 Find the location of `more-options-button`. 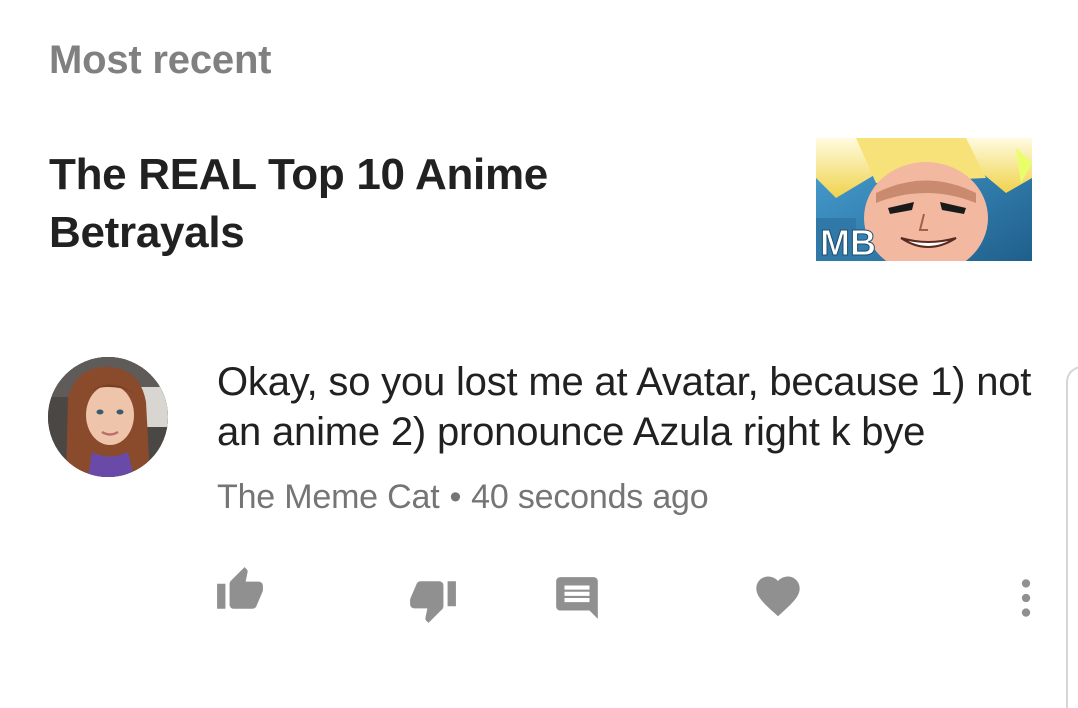

more-options-button is located at coordinates (1026, 598).